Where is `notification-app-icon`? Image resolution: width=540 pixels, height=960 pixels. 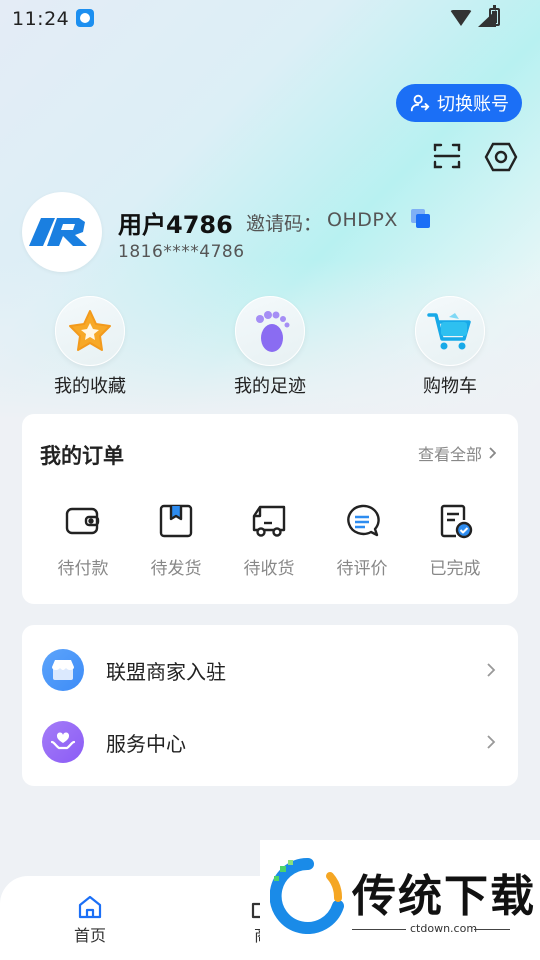
notification-app-icon is located at coordinates (85, 18).